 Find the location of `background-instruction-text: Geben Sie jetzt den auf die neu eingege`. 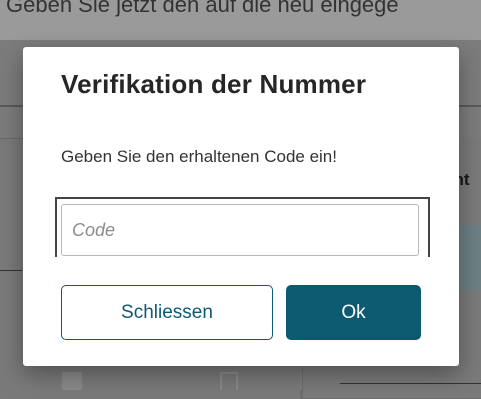

background-instruction-text: Geben Sie jetzt den auf die neu eingege is located at coordinates (202, 8).